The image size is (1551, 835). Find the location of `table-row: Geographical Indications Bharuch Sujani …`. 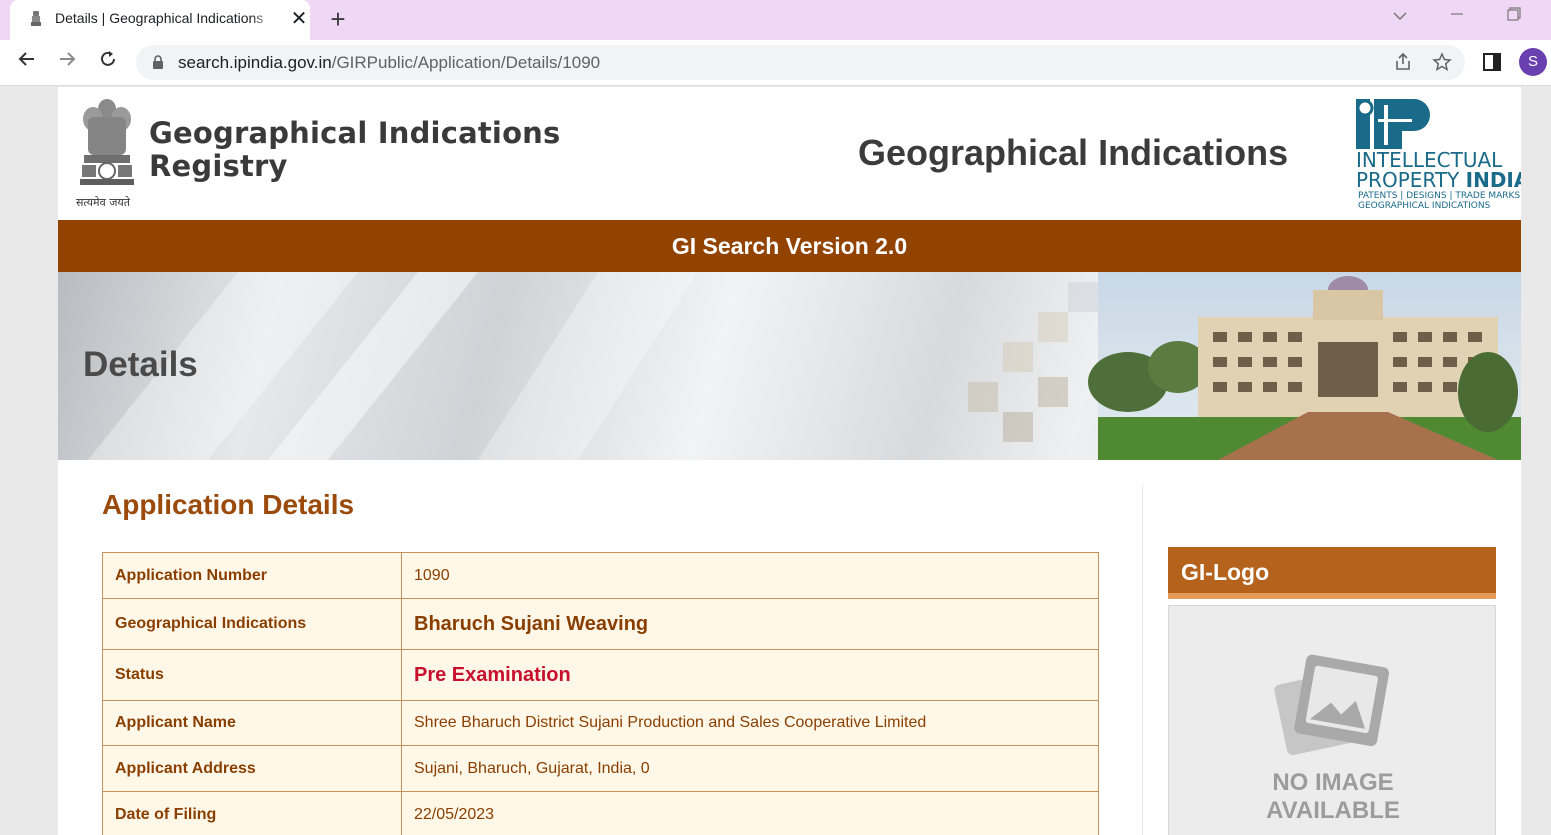

table-row: Geographical Indications Bharuch Sujani … is located at coordinates (600, 624).